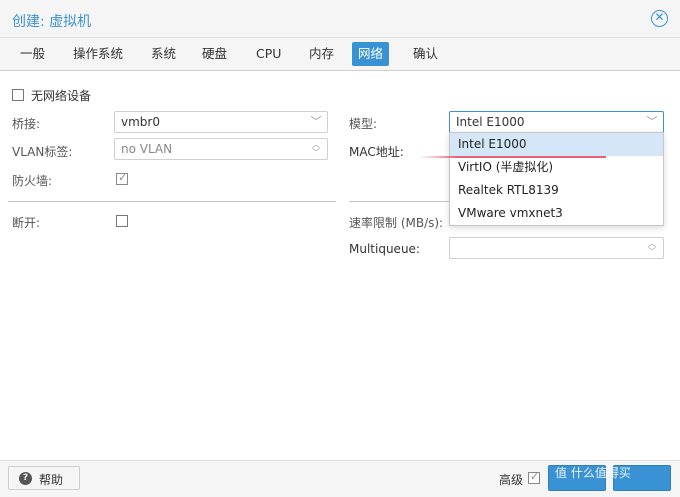 The height and width of the screenshot is (497, 680). I want to click on dropdown-option-realtek: Realtek RTL8139, so click(556, 190).